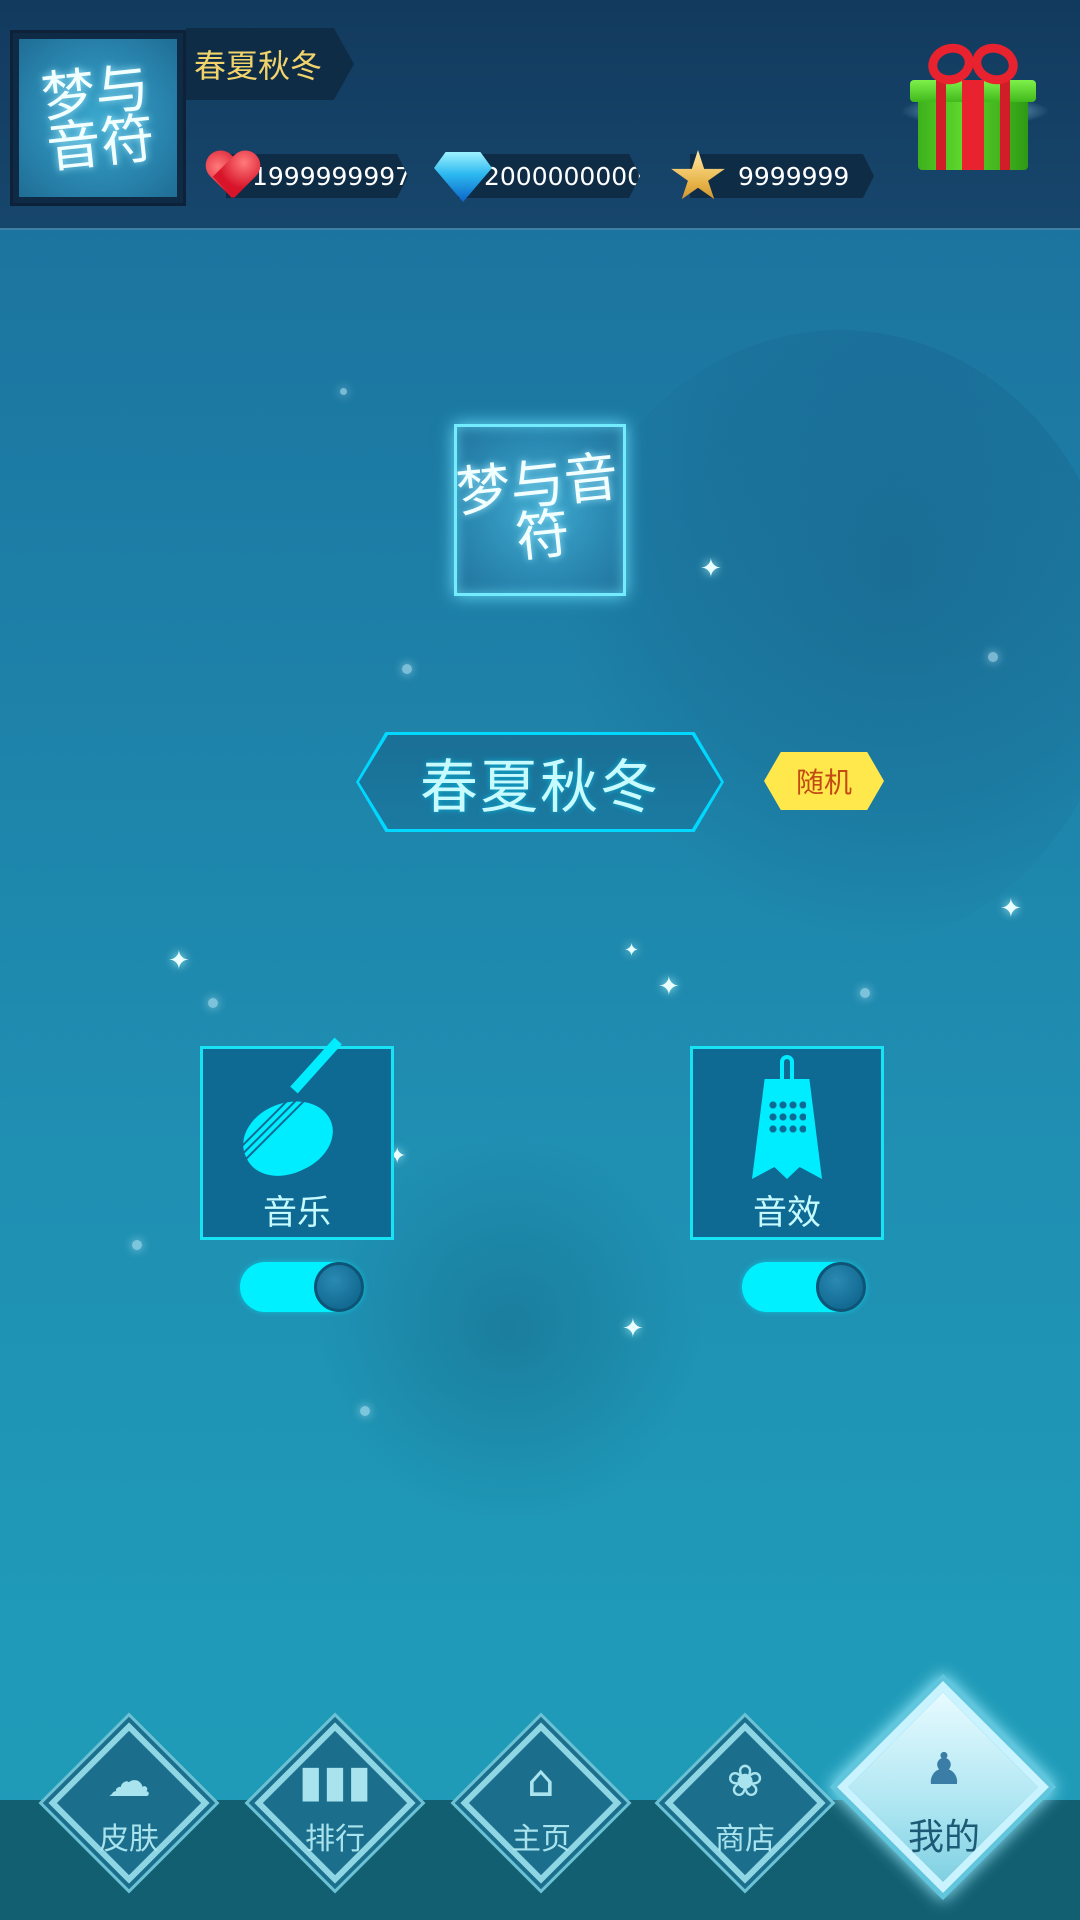 This screenshot has width=1080, height=1920. I want to click on stars-value: 9999999, so click(794, 176).